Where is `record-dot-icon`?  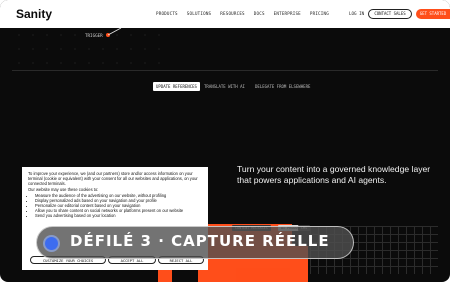 record-dot-icon is located at coordinates (51, 243).